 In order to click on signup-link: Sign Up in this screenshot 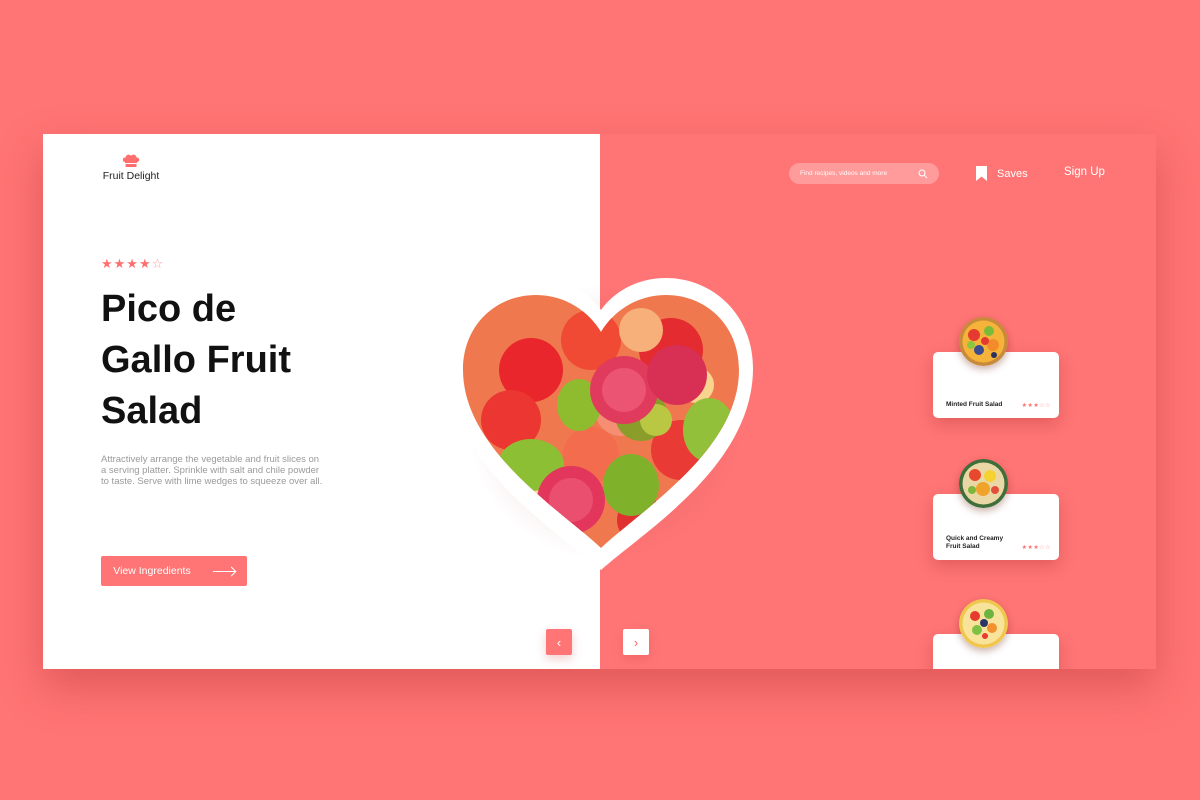, I will do `click(1084, 172)`.